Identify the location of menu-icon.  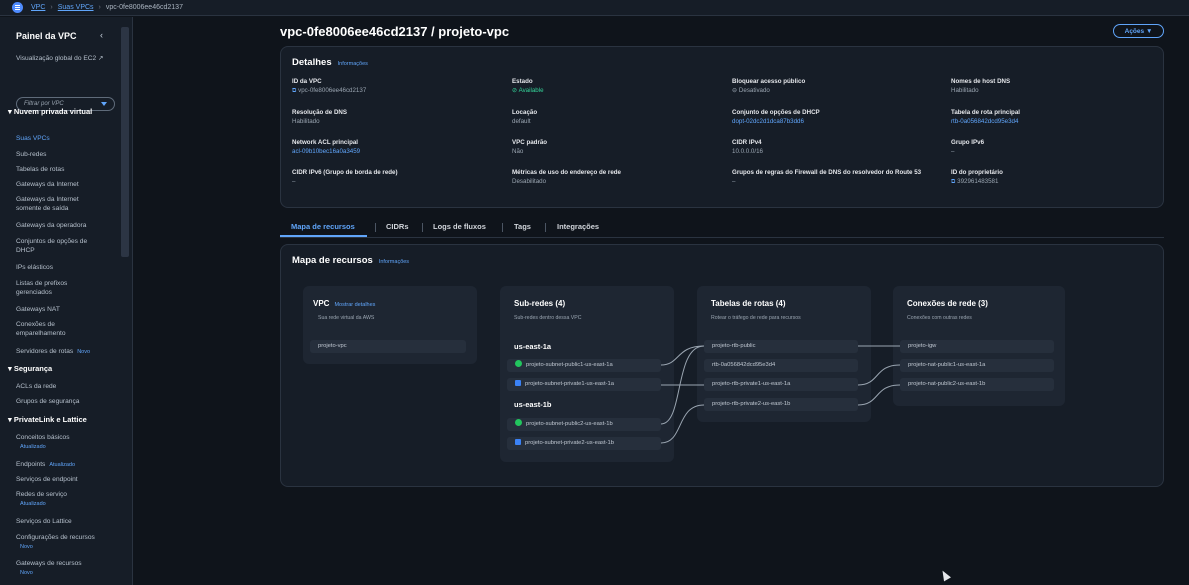
(17, 7).